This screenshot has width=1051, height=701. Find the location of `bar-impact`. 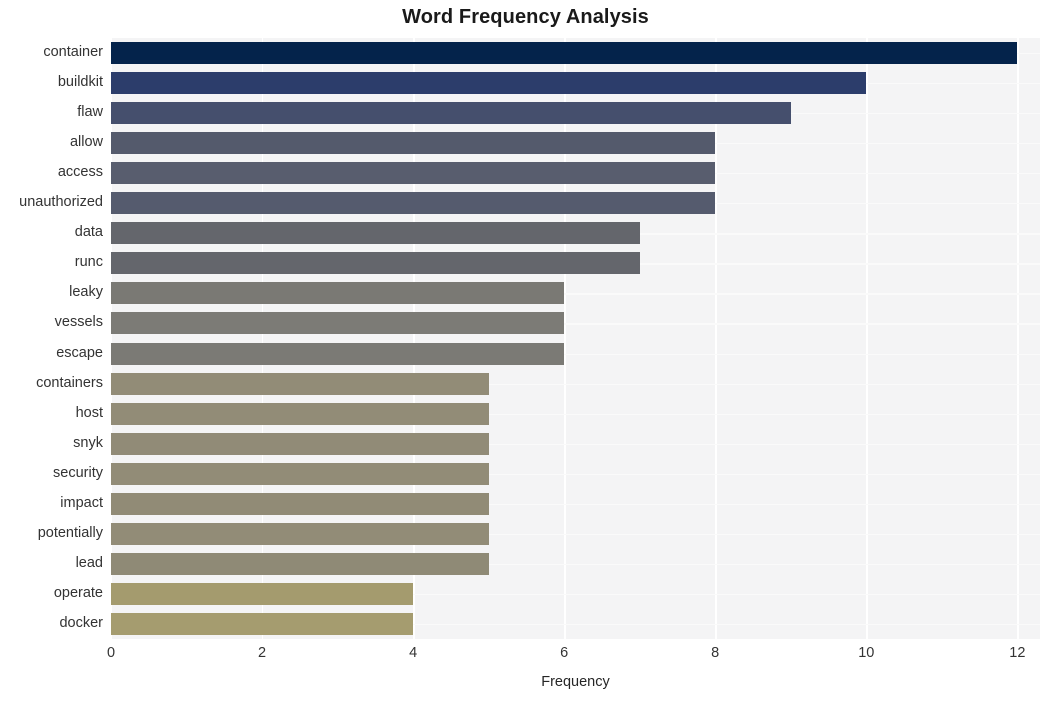

bar-impact is located at coordinates (300, 503).